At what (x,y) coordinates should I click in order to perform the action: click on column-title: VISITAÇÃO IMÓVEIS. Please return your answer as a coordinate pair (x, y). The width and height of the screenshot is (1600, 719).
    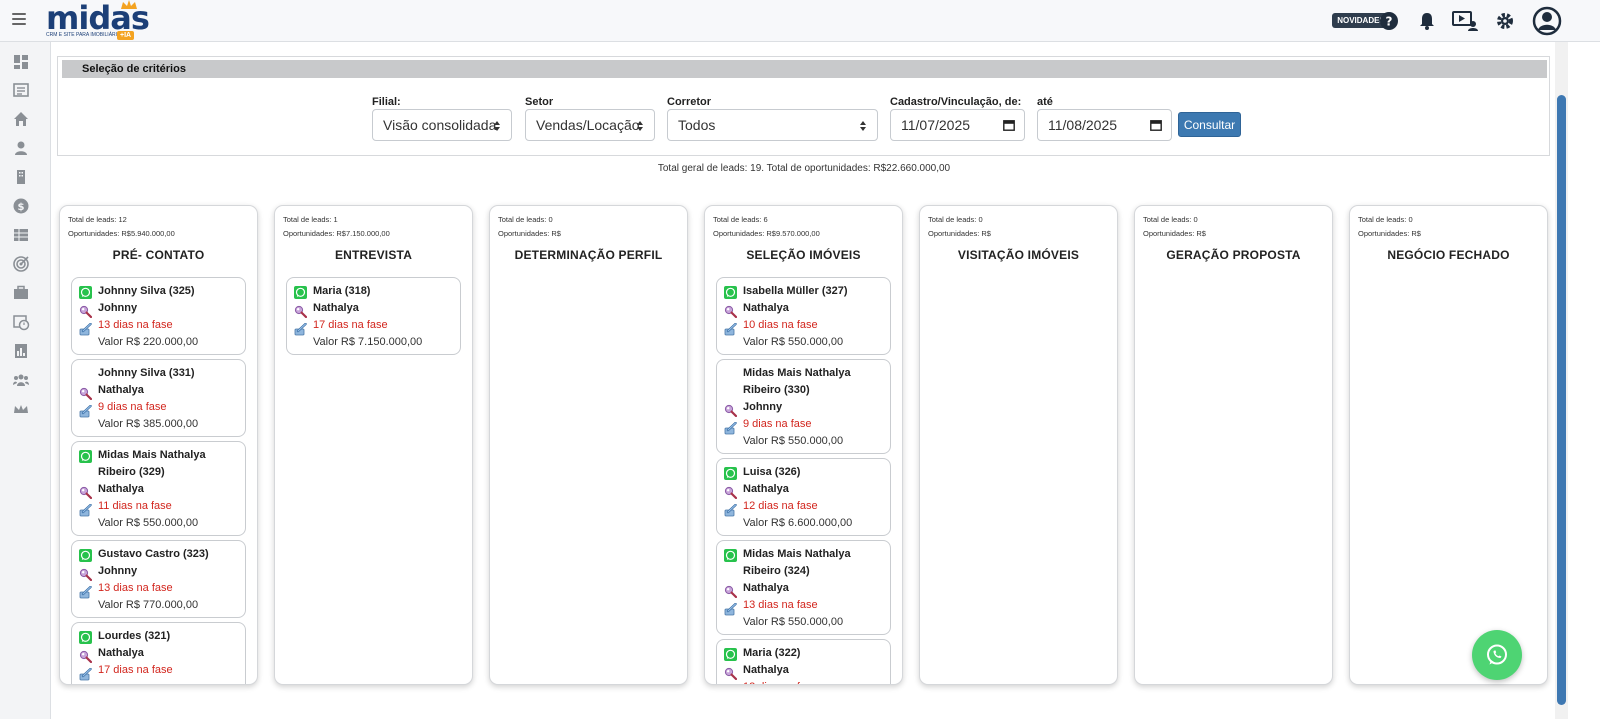
    Looking at the image, I should click on (1018, 255).